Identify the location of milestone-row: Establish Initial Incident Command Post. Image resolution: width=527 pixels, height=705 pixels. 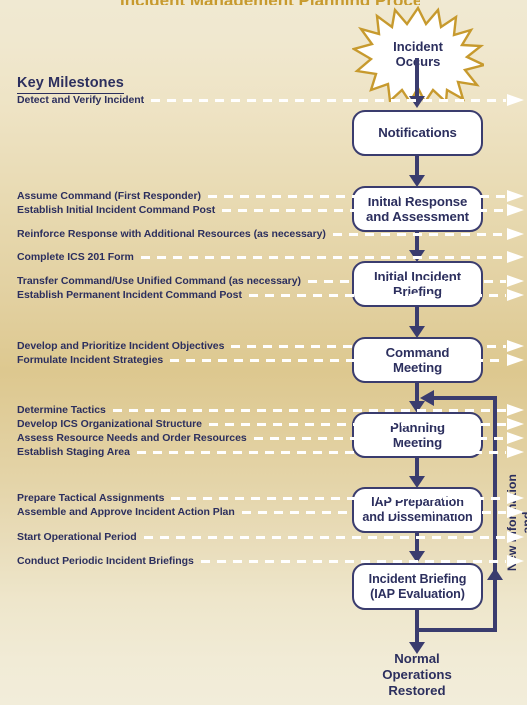
(272, 210).